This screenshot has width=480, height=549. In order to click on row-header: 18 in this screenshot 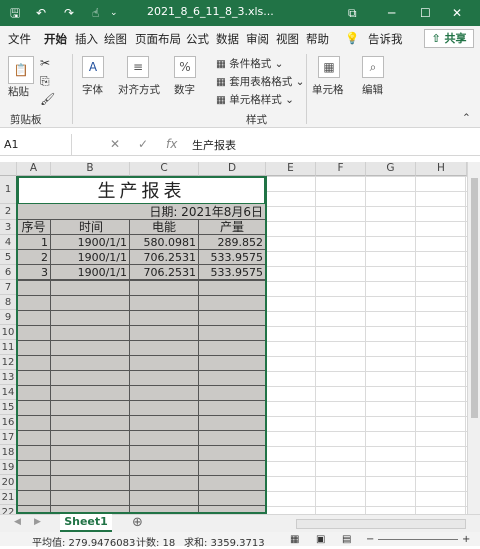, I will do `click(8, 452)`.